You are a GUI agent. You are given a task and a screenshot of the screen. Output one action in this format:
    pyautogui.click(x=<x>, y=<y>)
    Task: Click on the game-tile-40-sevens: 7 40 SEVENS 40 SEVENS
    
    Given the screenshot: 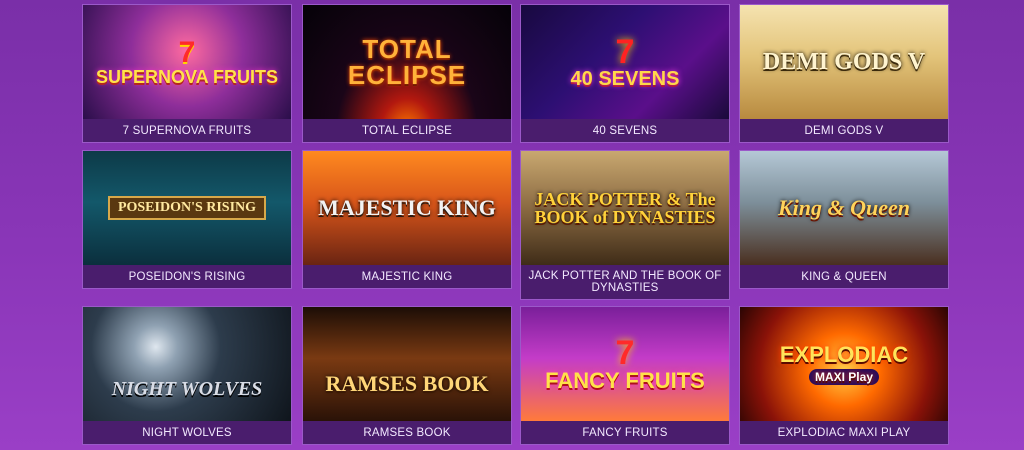 What is the action you would take?
    pyautogui.click(x=625, y=73)
    